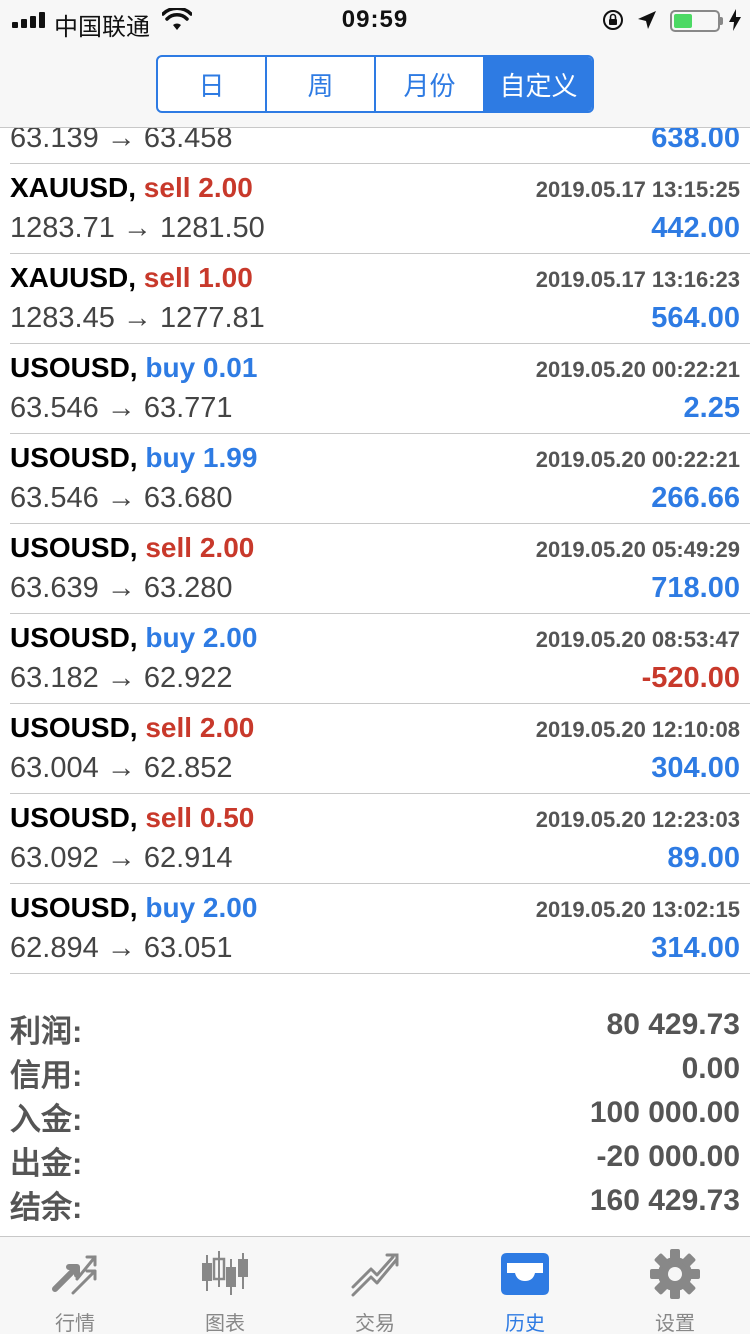 The height and width of the screenshot is (1334, 750). Describe the element at coordinates (121, 948) in the screenshot. I see `trade-prices: 62.894 → 63.051` at that location.